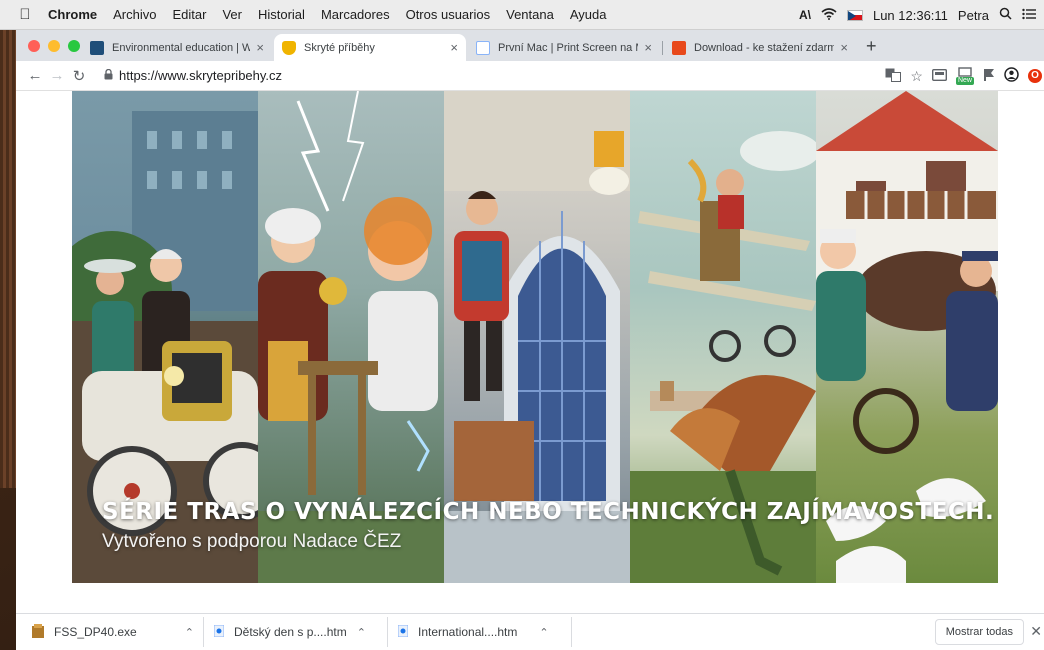  I want to click on desktop-wallpaper-strip, so click(8, 257).